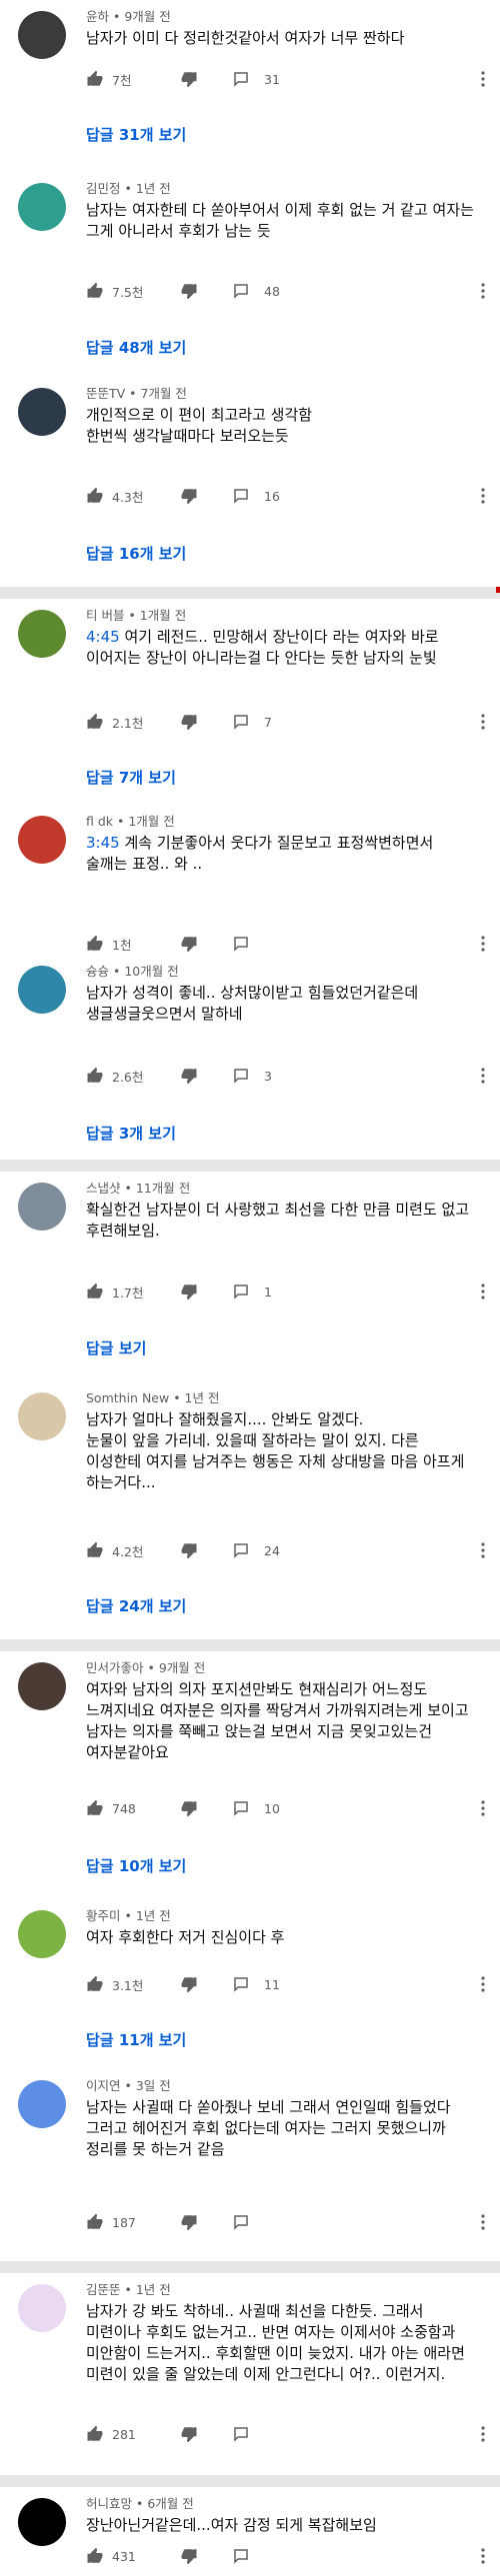 This screenshot has height=2576, width=500. What do you see at coordinates (103, 637) in the screenshot?
I see `timestamp-link: 4:45` at bounding box center [103, 637].